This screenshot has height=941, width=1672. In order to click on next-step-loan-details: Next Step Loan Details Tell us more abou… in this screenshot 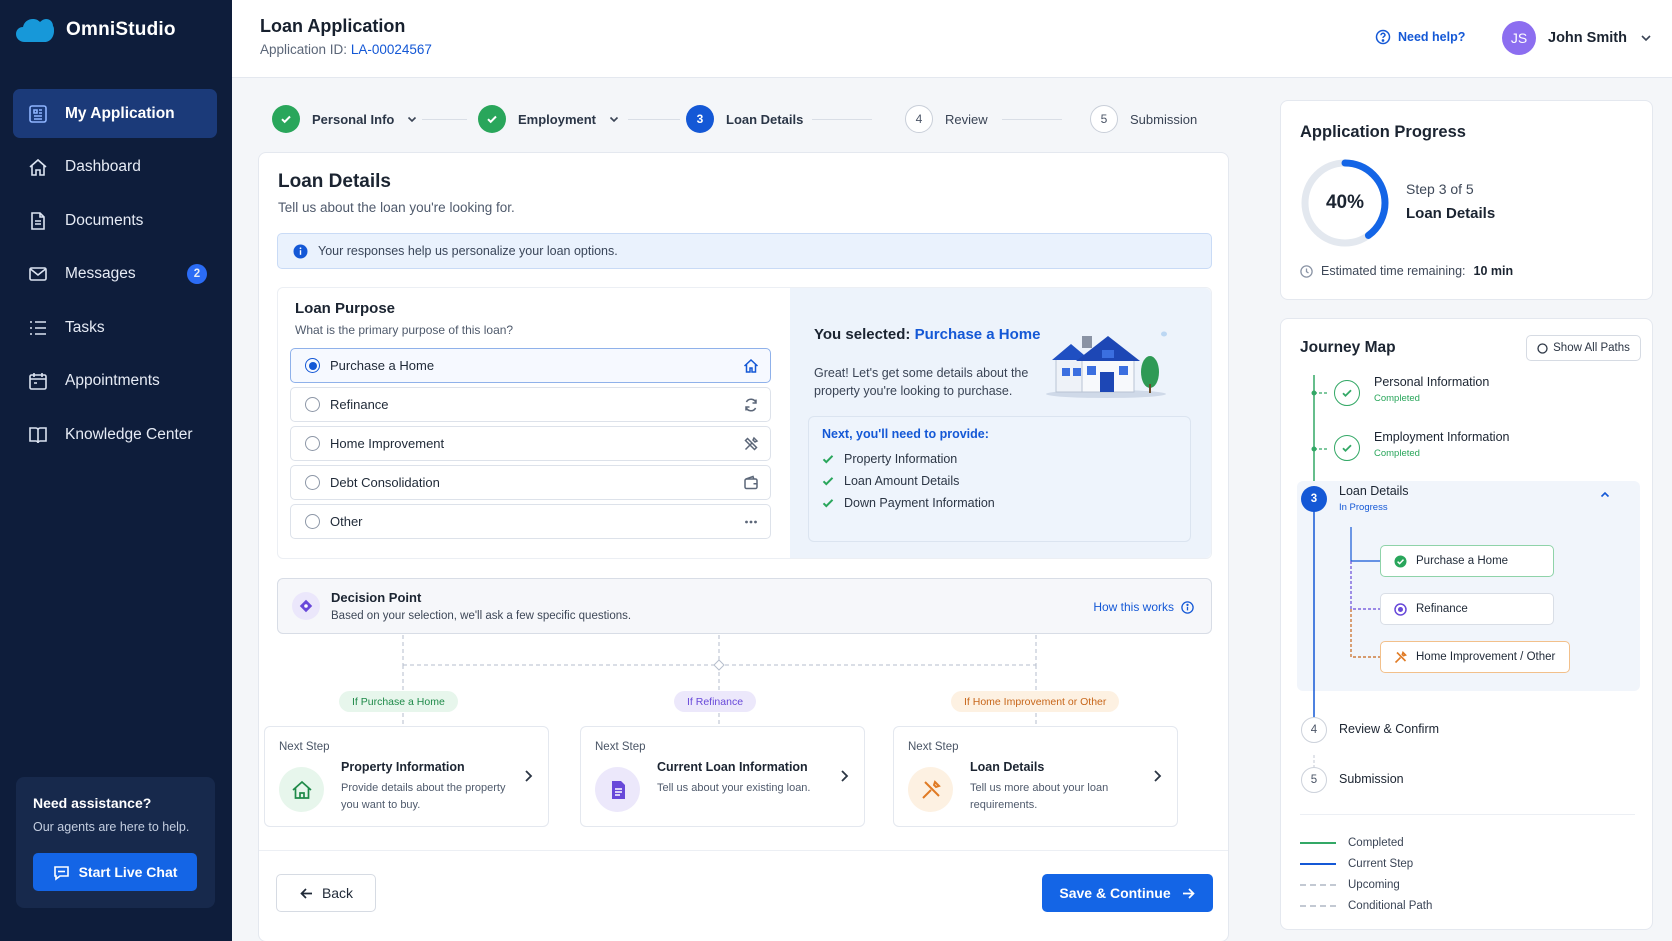, I will do `click(1035, 776)`.